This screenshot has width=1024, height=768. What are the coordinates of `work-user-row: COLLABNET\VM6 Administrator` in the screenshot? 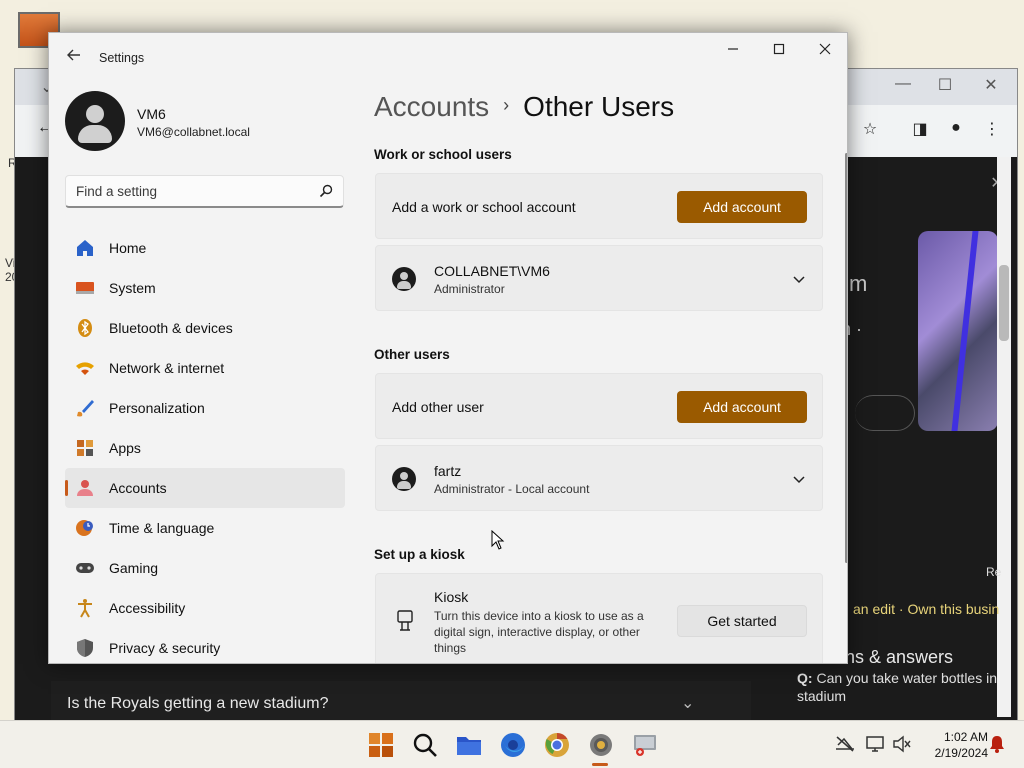 It's located at (599, 278).